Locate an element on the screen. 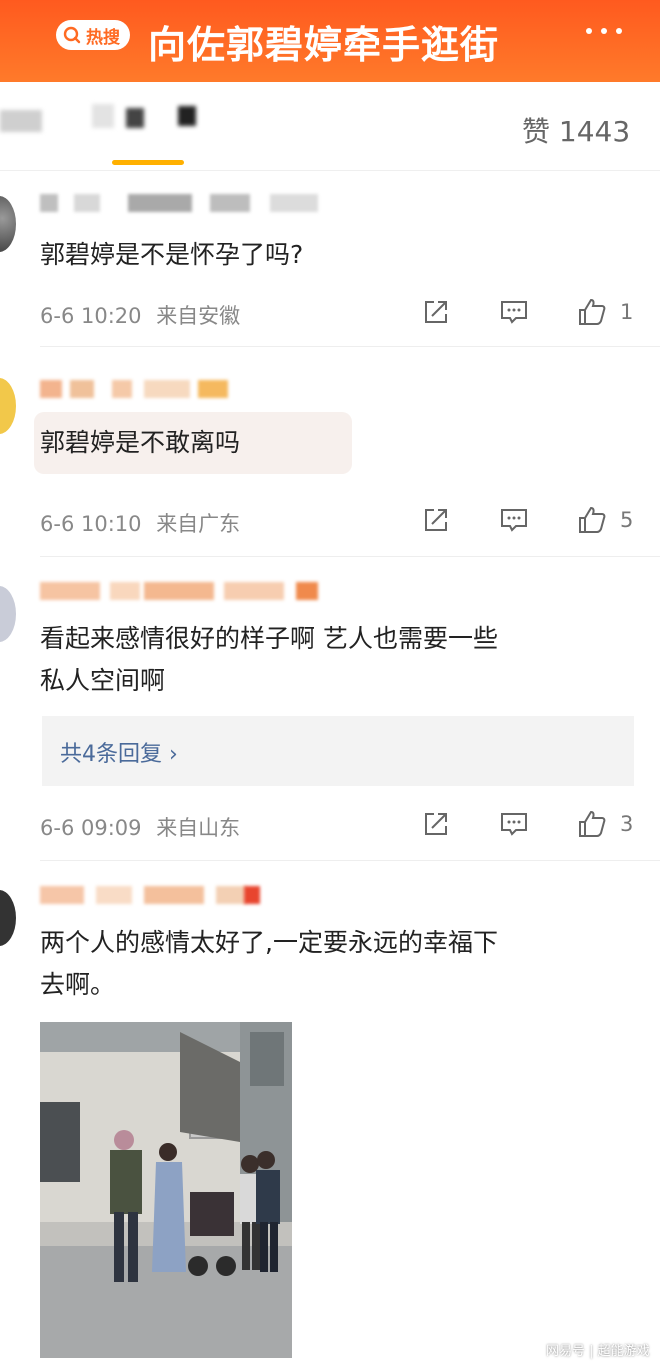 Image resolution: width=660 pixels, height=1366 pixels. hot-search-banner: 热搜 向佐郭碧婷牵手逛街 is located at coordinates (330, 41).